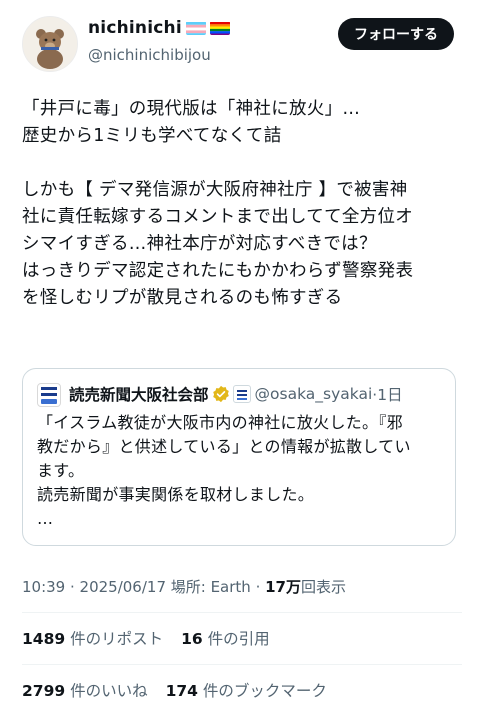 Image resolution: width=480 pixels, height=710 pixels. What do you see at coordinates (219, 28) in the screenshot?
I see `rainbow-flag-icon` at bounding box center [219, 28].